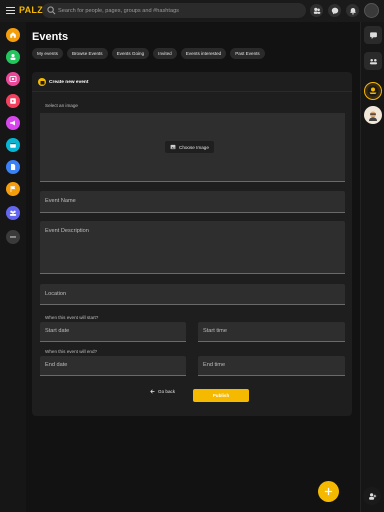 The image size is (384, 512). I want to click on photo-icon, so click(13, 79).